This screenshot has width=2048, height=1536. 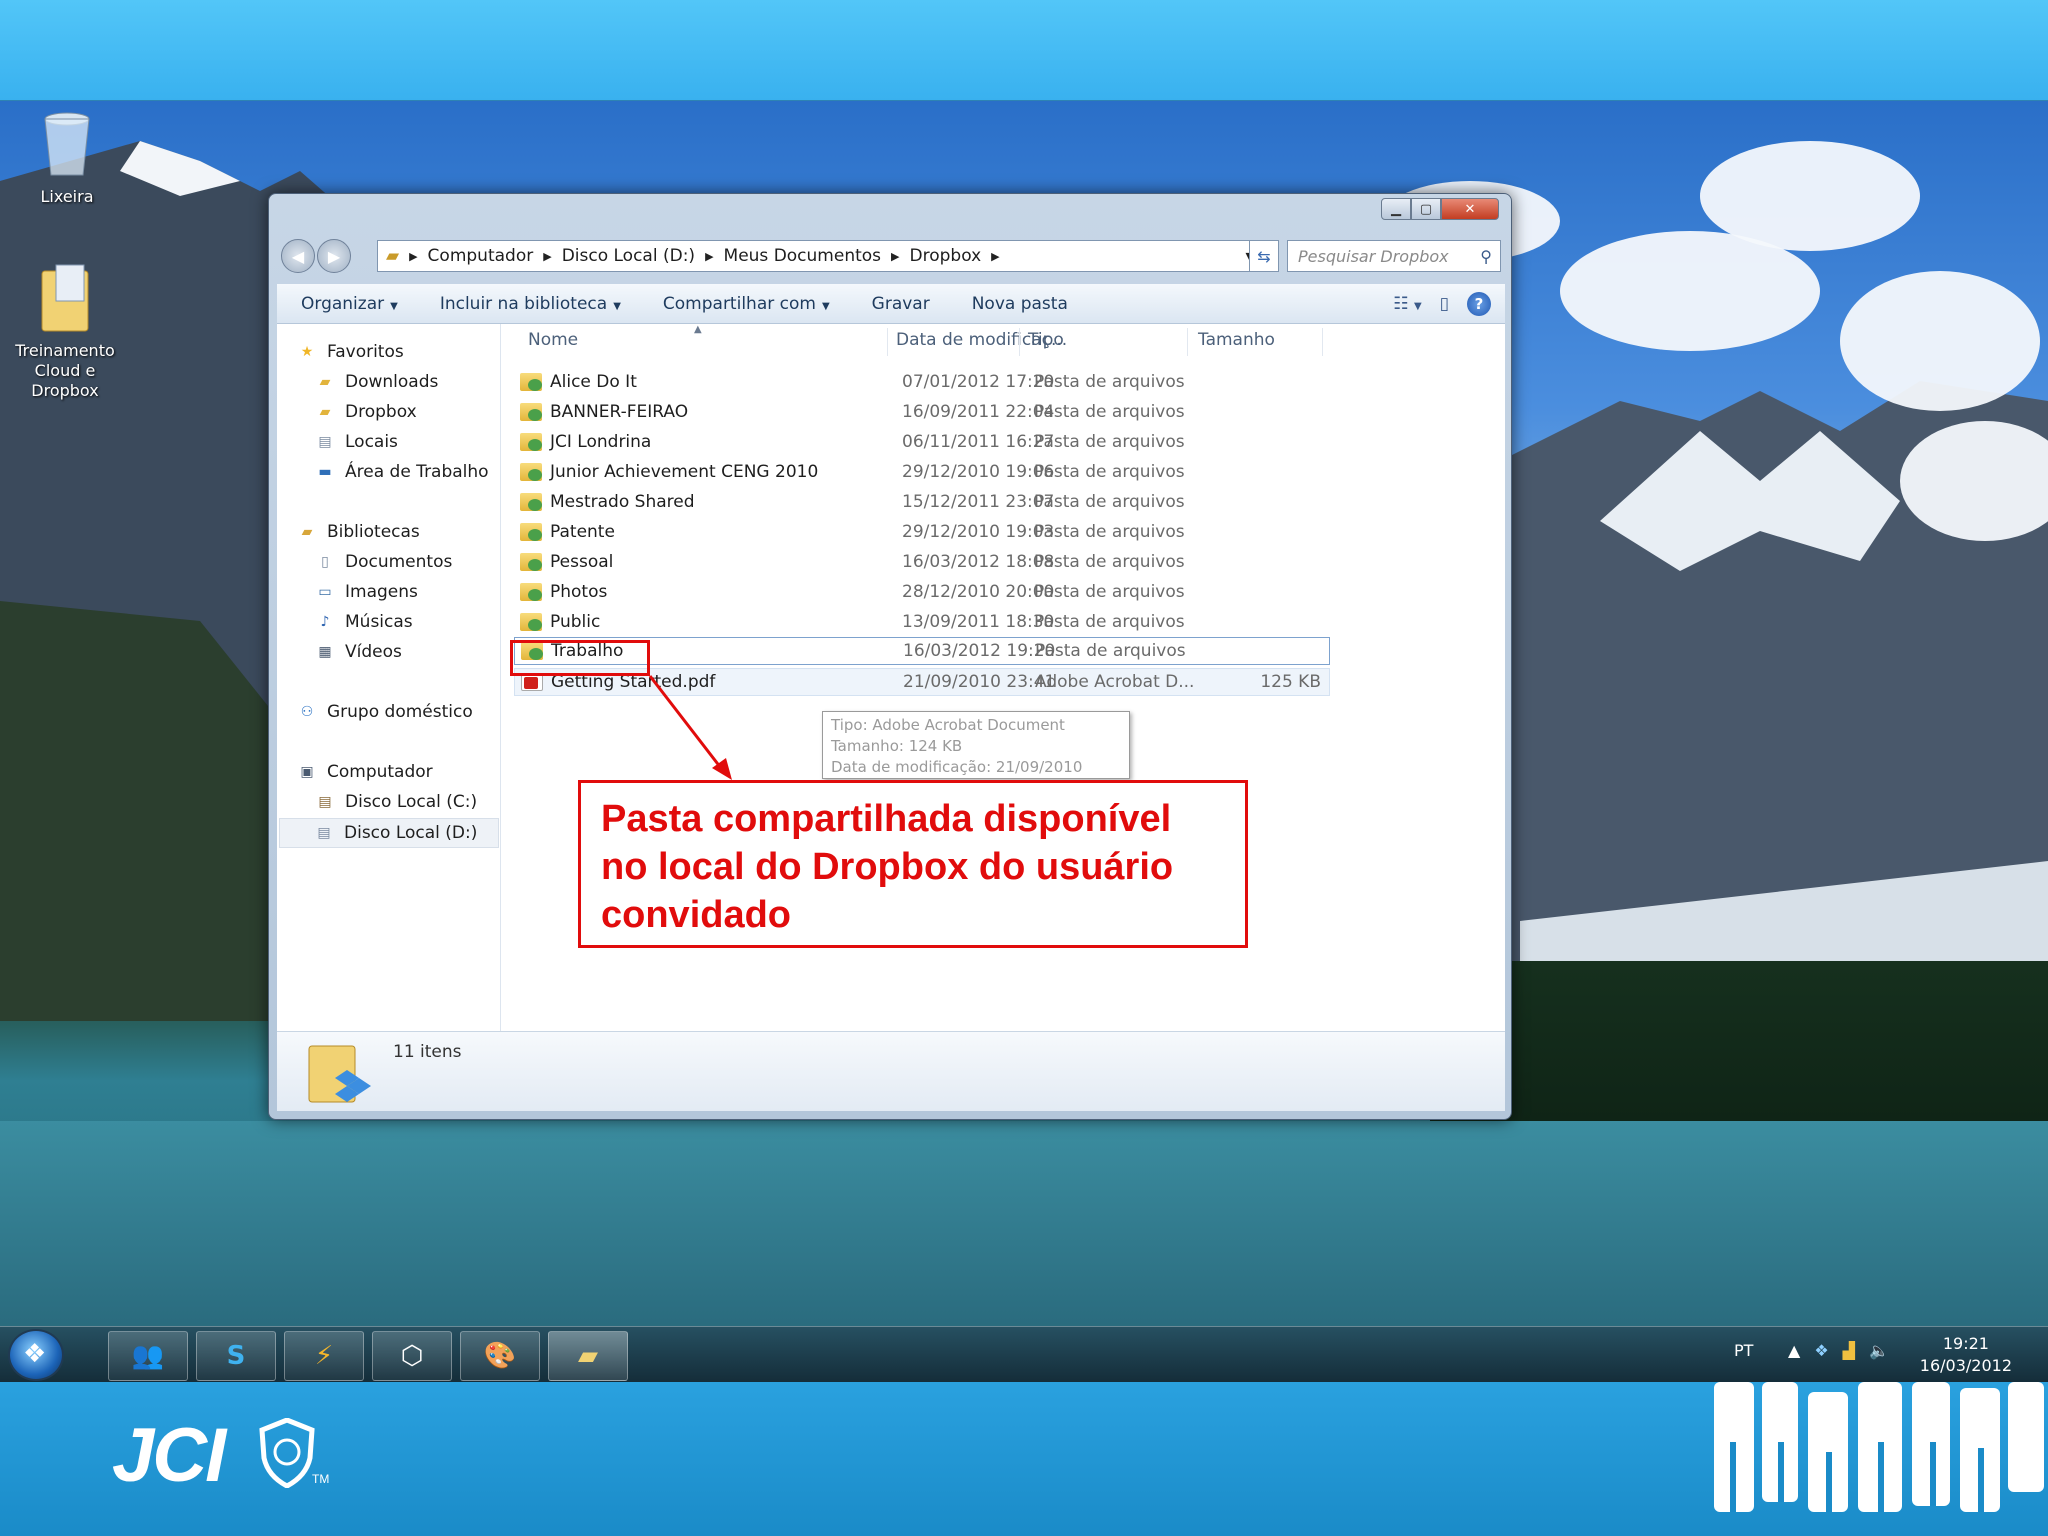 I want to click on taskbar-explorer: ▰, so click(x=588, y=1356).